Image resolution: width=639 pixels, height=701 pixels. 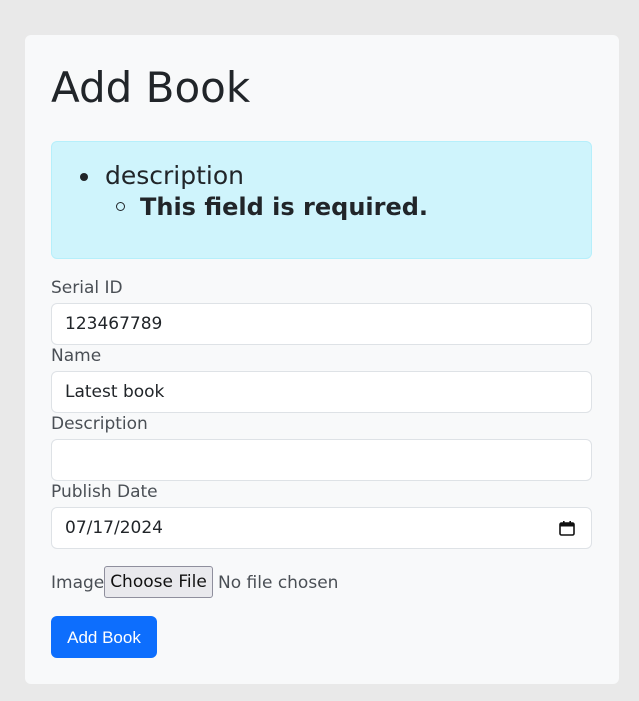 What do you see at coordinates (99, 424) in the screenshot?
I see `description-label: Description` at bounding box center [99, 424].